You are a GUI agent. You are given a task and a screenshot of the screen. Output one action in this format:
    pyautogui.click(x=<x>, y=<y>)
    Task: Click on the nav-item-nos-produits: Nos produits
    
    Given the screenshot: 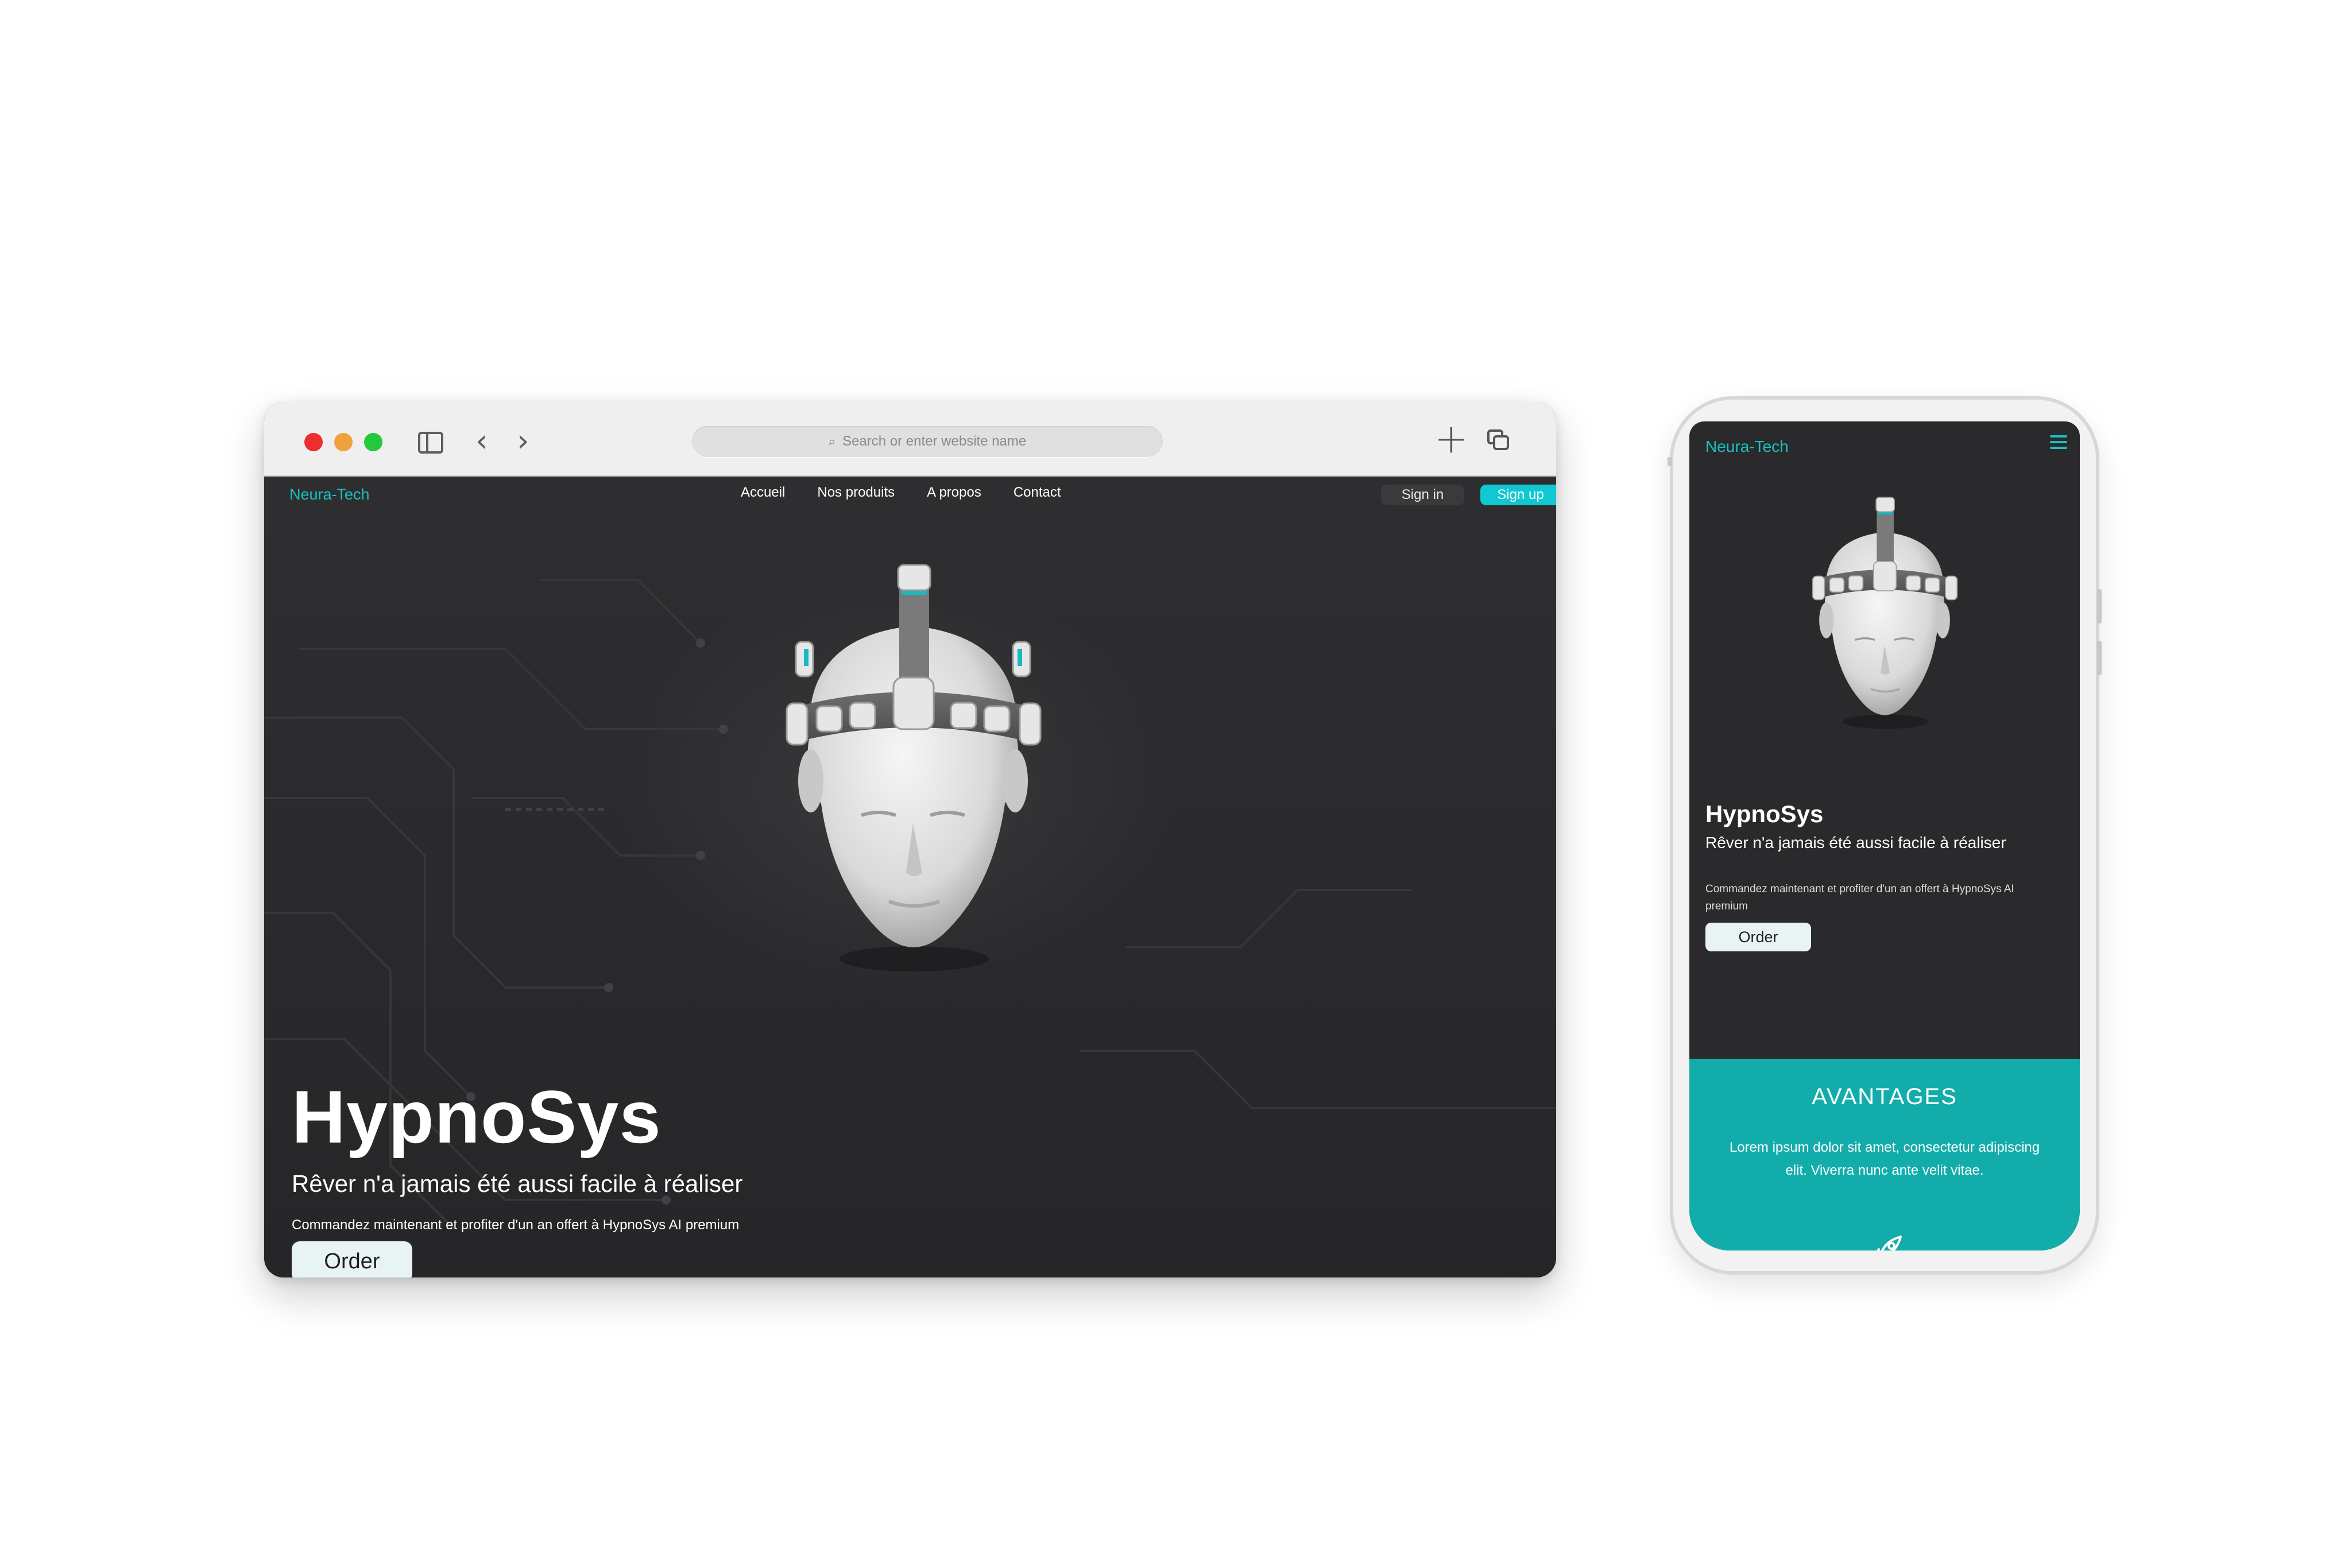 What is the action you would take?
    pyautogui.click(x=856, y=493)
    